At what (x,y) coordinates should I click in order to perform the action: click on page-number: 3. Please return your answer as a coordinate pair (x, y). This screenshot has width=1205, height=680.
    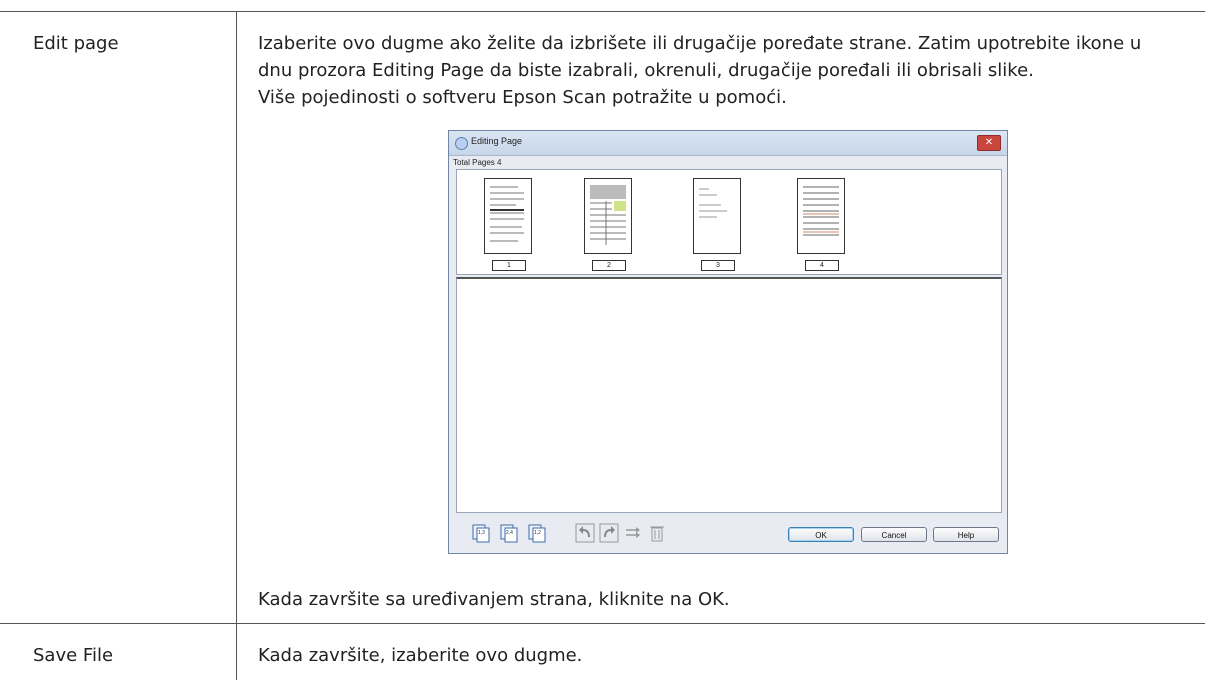
    Looking at the image, I should click on (718, 265).